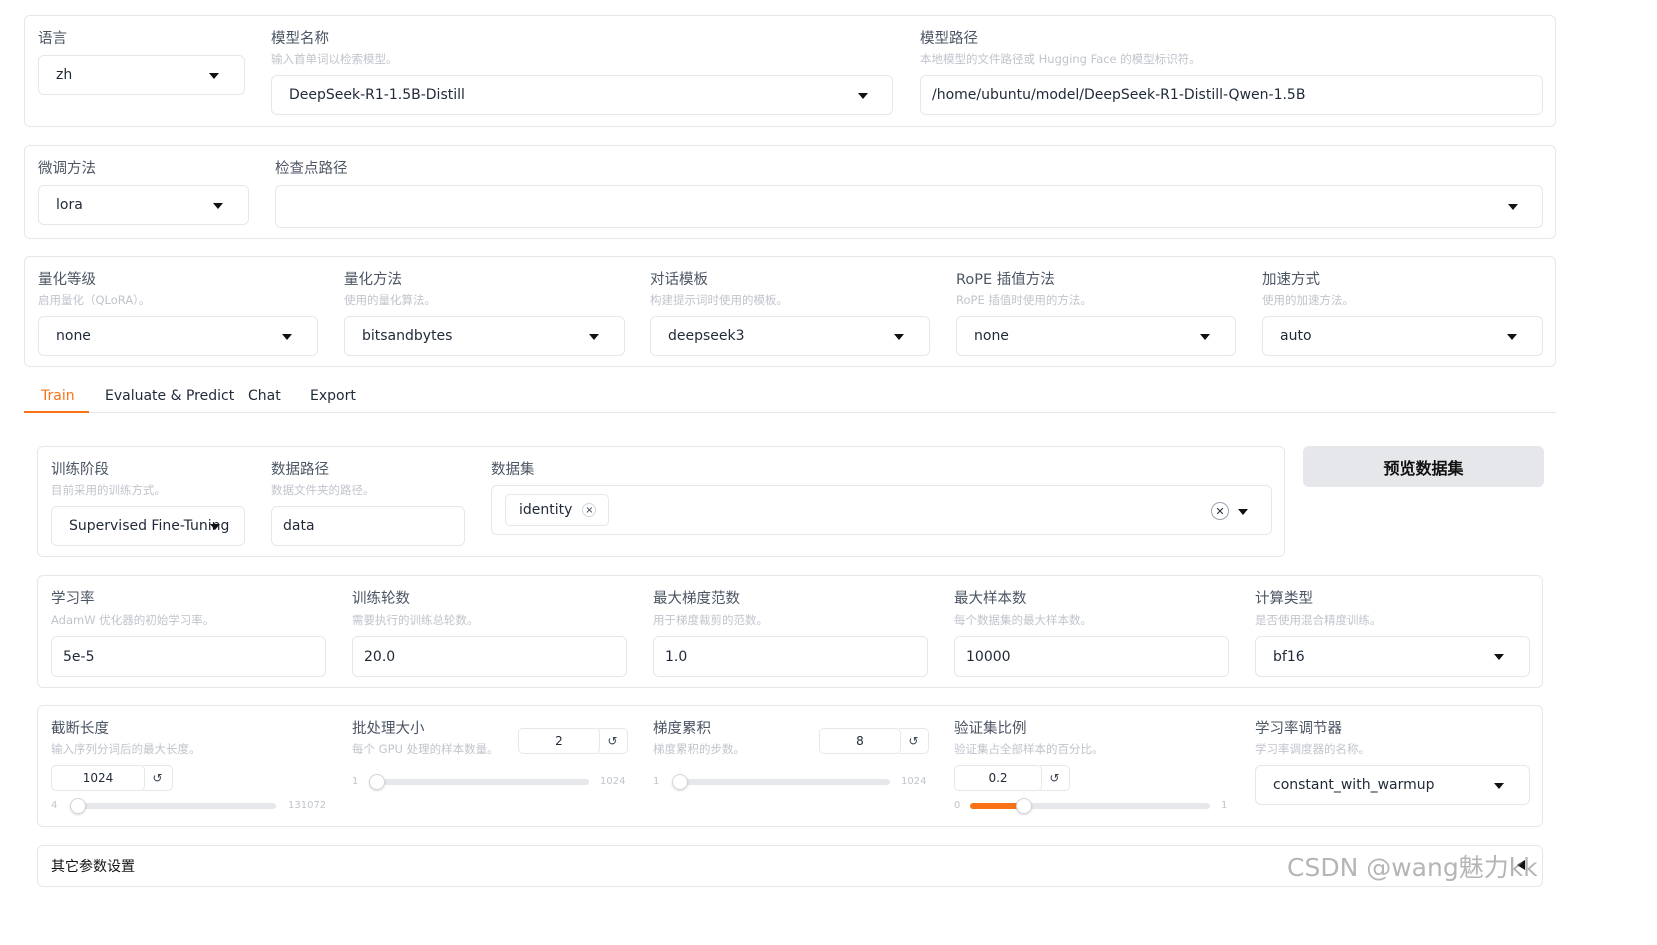 This screenshot has width=1657, height=945. What do you see at coordinates (676, 656) in the screenshot?
I see `max-grad-norm-value: 1.0` at bounding box center [676, 656].